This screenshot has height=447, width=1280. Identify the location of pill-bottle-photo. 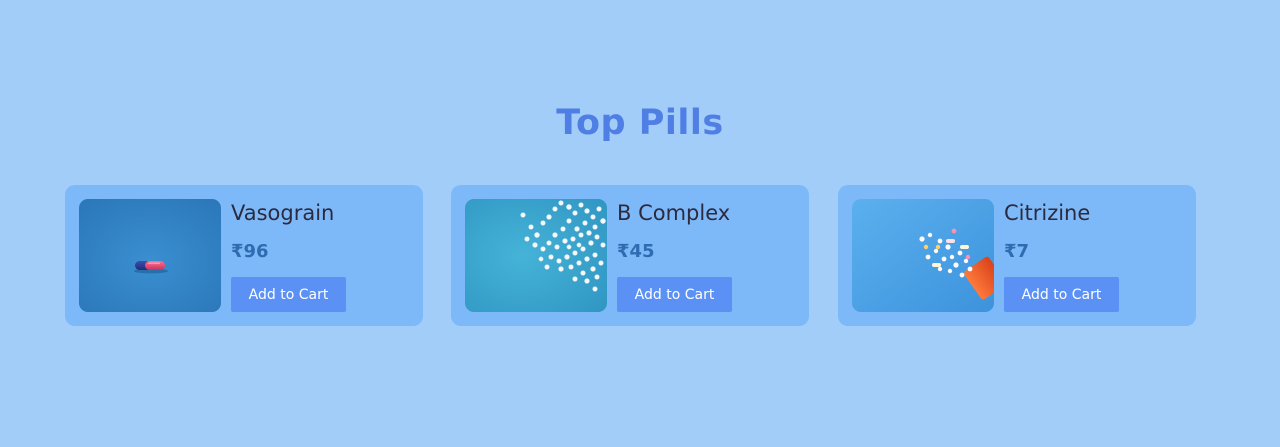
(923, 255).